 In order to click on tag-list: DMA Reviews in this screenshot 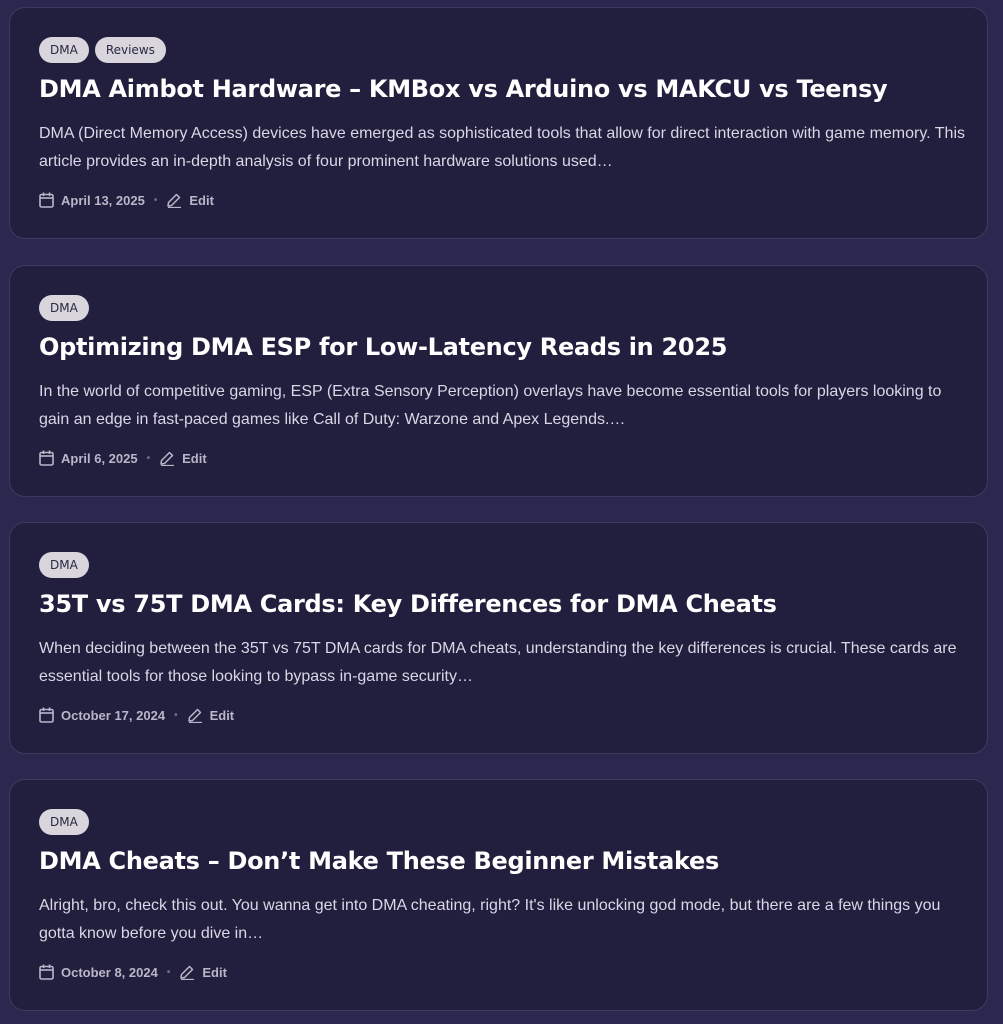, I will do `click(102, 50)`.